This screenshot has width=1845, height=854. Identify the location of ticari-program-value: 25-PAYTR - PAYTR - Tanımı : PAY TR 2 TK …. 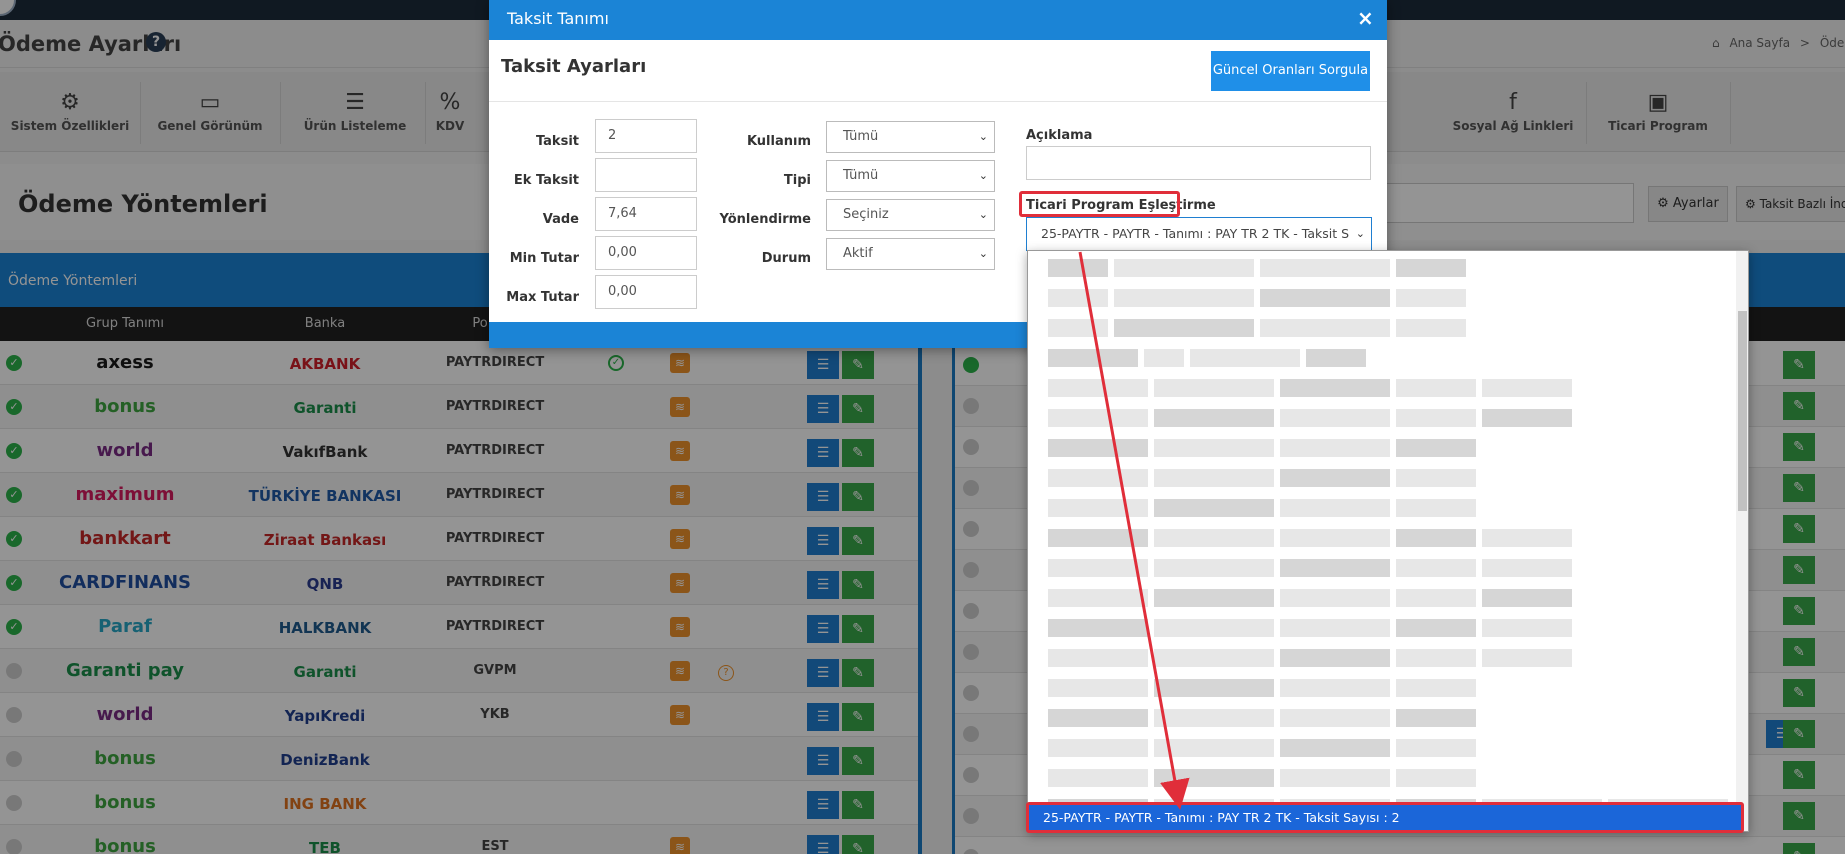
(1195, 233).